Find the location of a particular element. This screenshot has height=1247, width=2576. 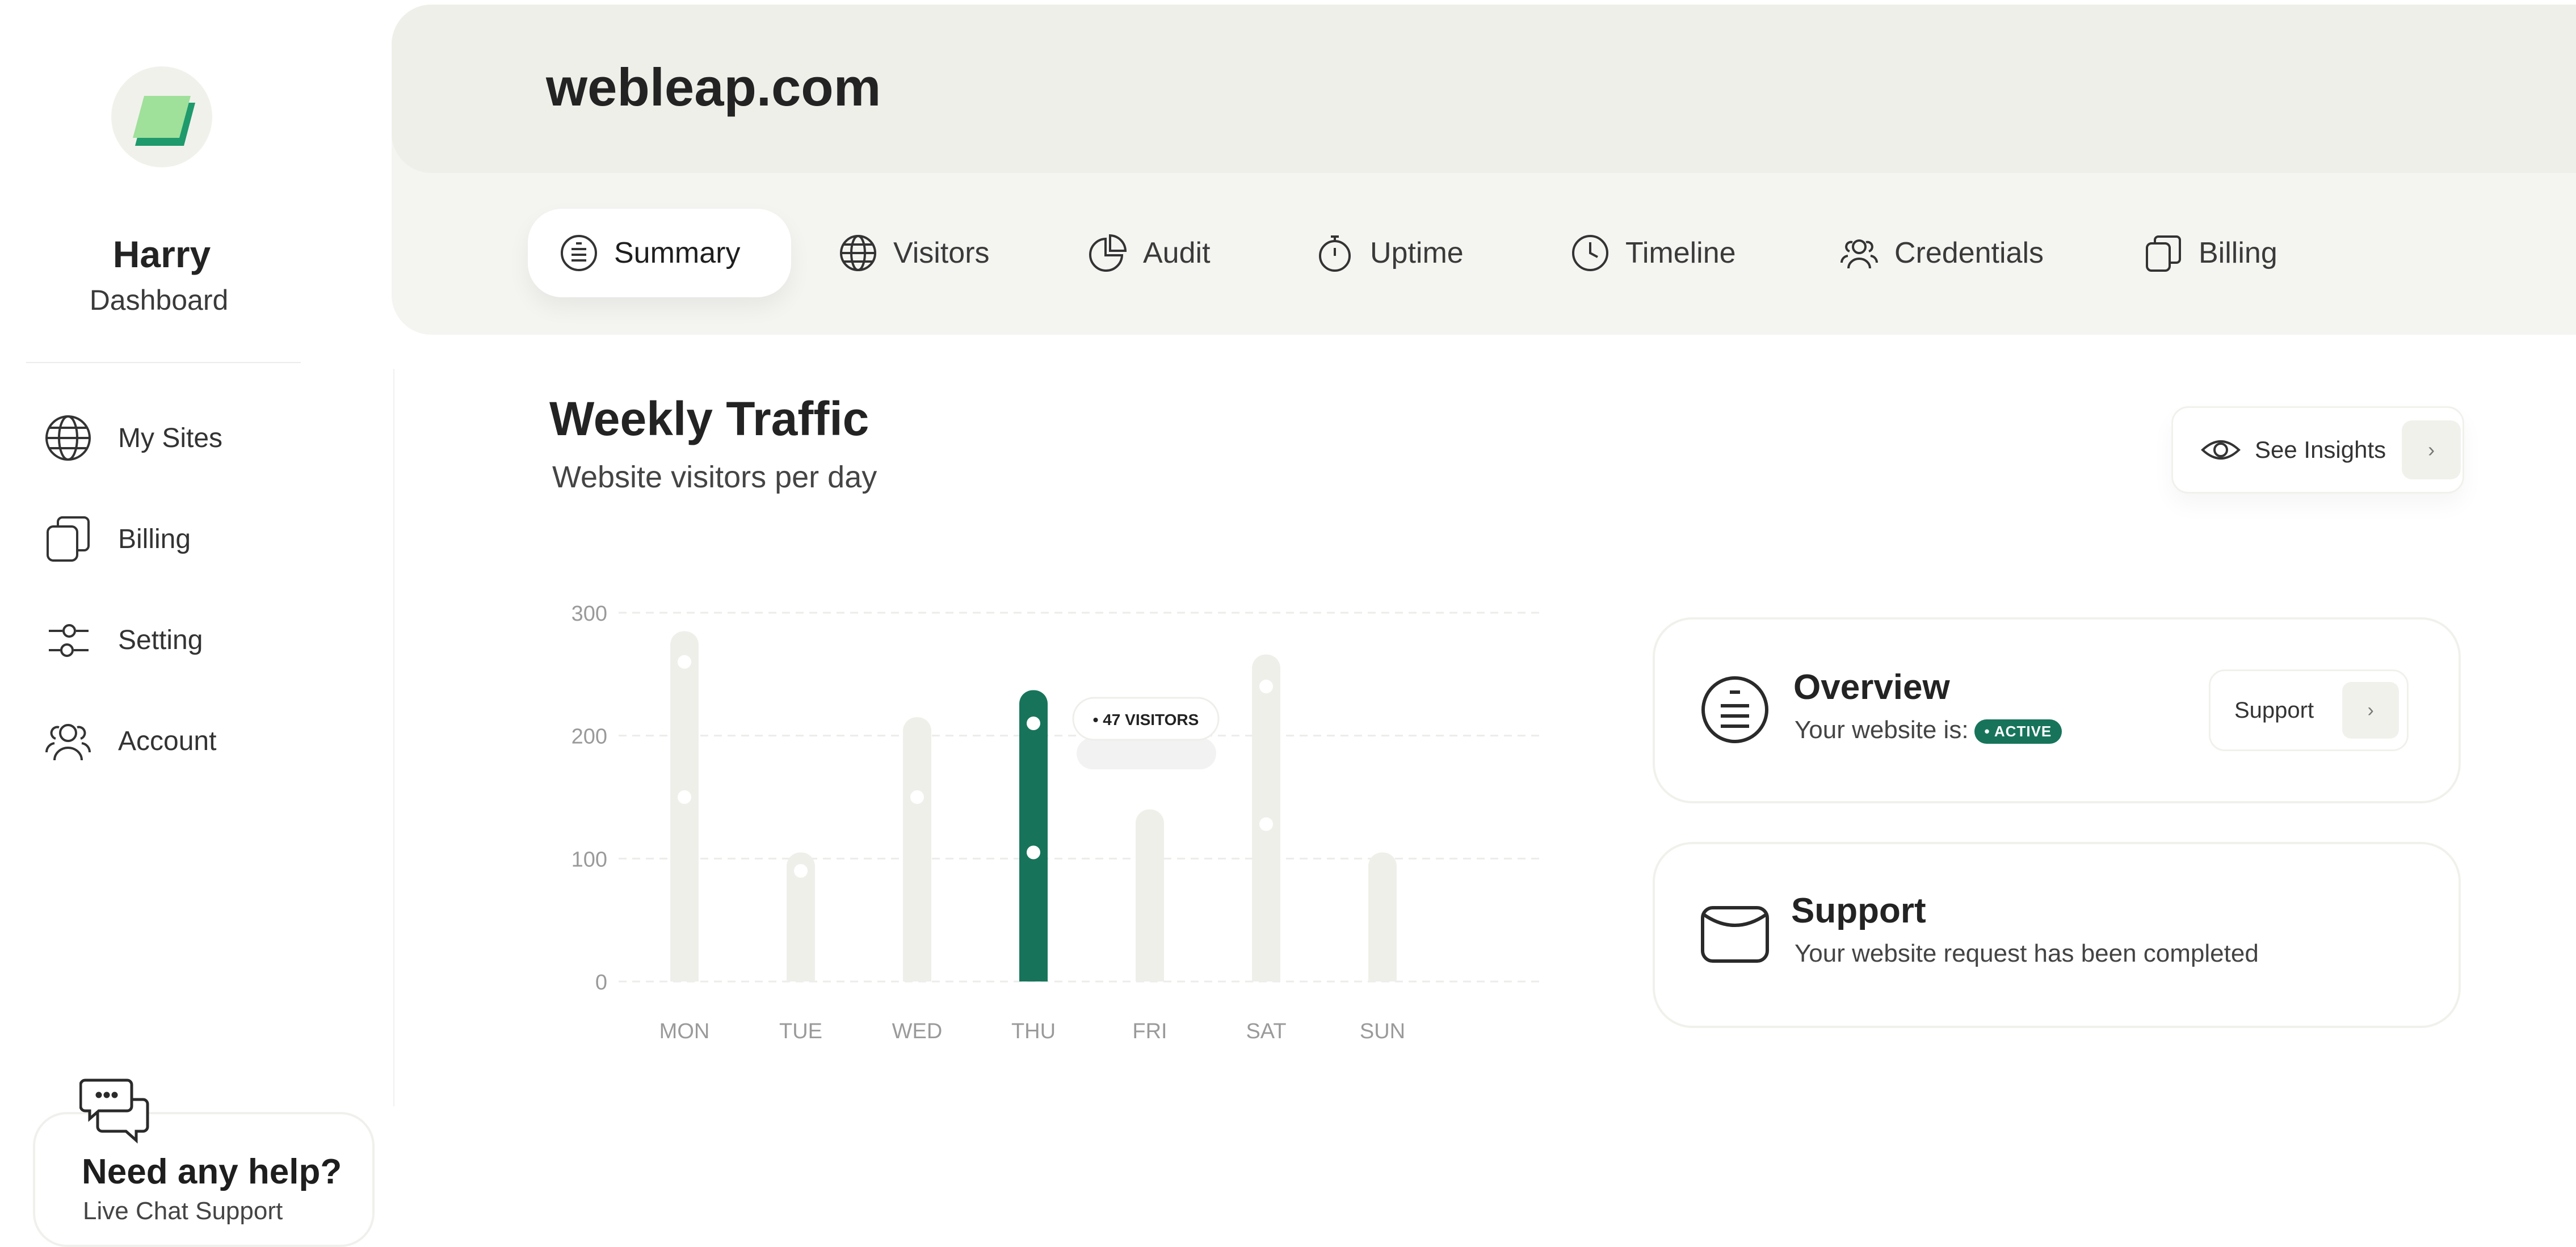

y-tick-label: 0 is located at coordinates (601, 983).